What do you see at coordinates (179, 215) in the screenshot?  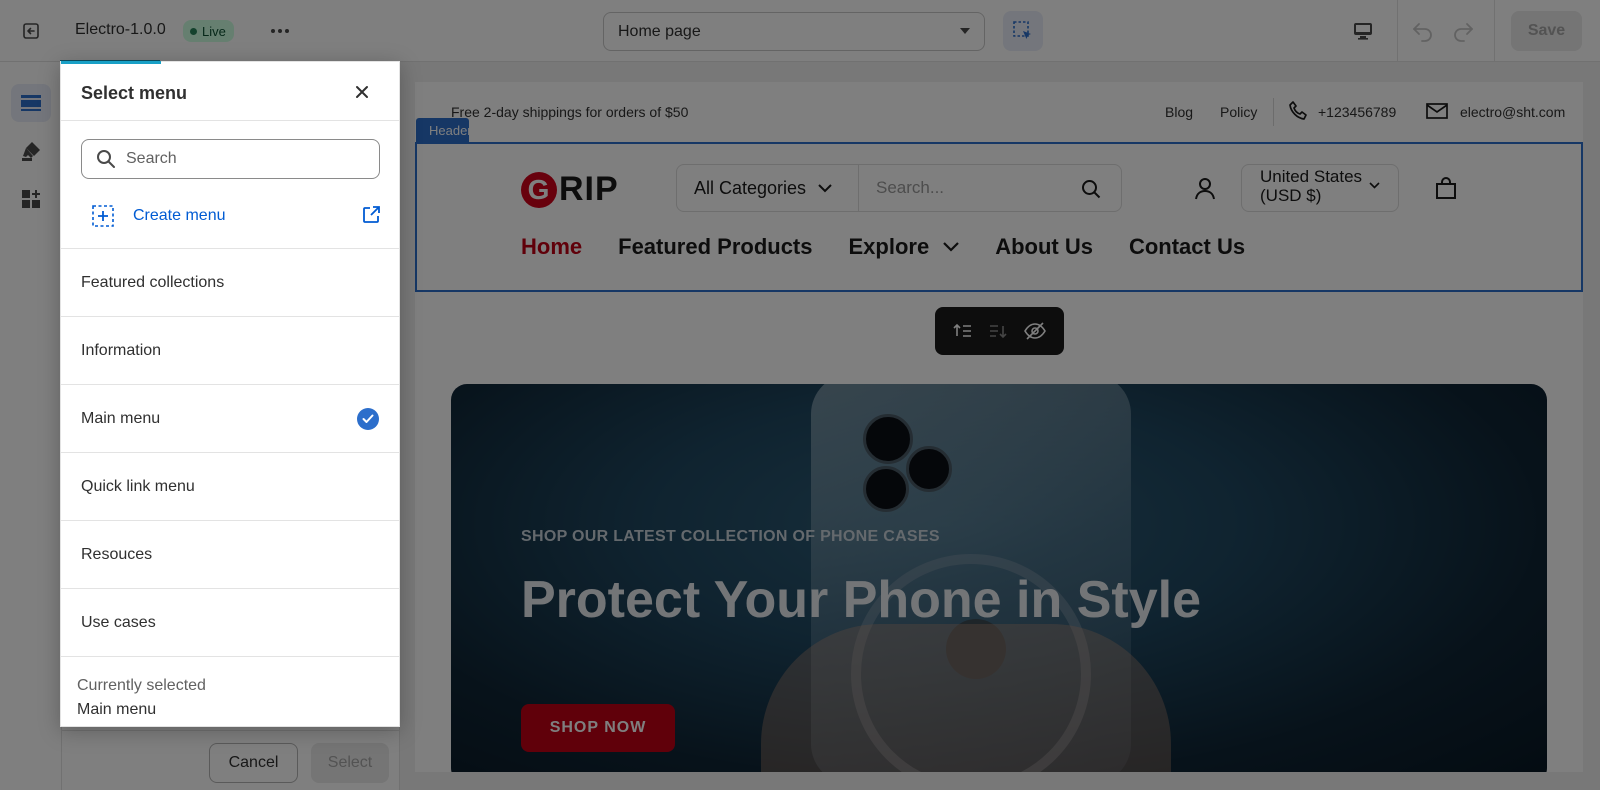 I see `create-menu-label: Create menu` at bounding box center [179, 215].